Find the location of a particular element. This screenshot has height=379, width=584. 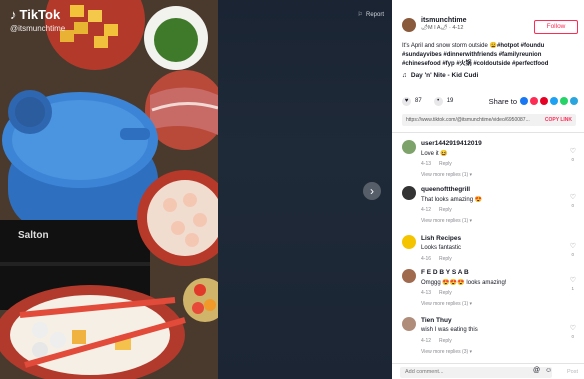

flag-icon: ⚐ is located at coordinates (360, 15).